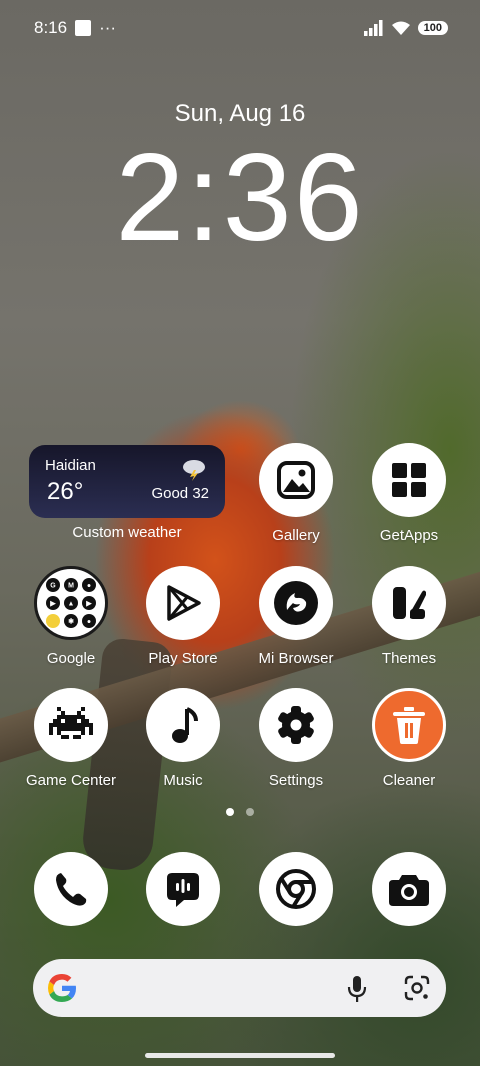 The height and width of the screenshot is (1066, 480). What do you see at coordinates (127, 532) in the screenshot?
I see `weather-widget-label: Custom weather` at bounding box center [127, 532].